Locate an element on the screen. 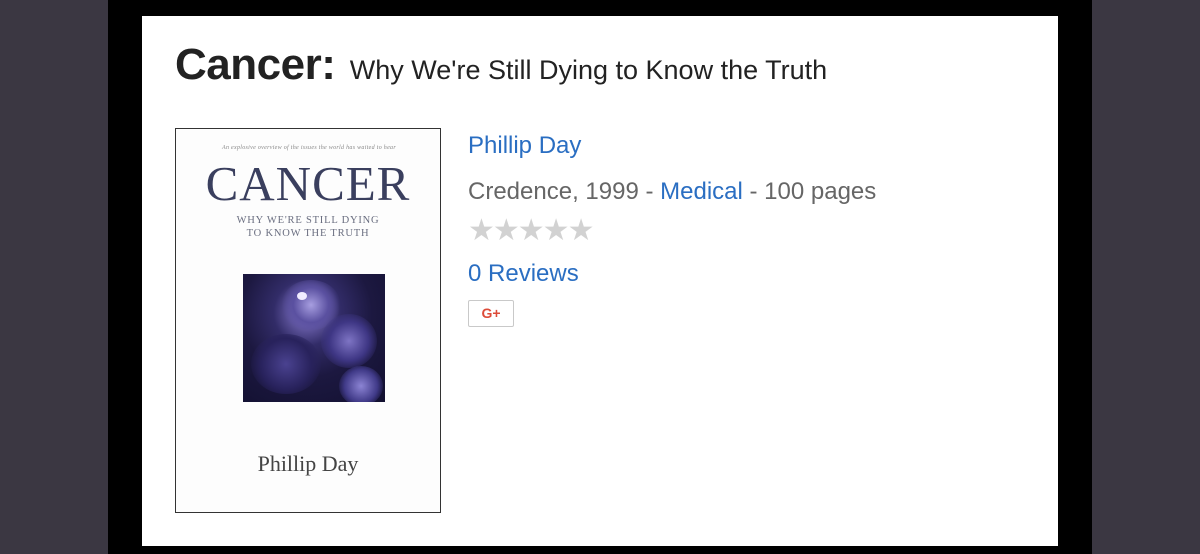 This screenshot has height=554, width=1200. book-title-main: Cancer: is located at coordinates (255, 64).